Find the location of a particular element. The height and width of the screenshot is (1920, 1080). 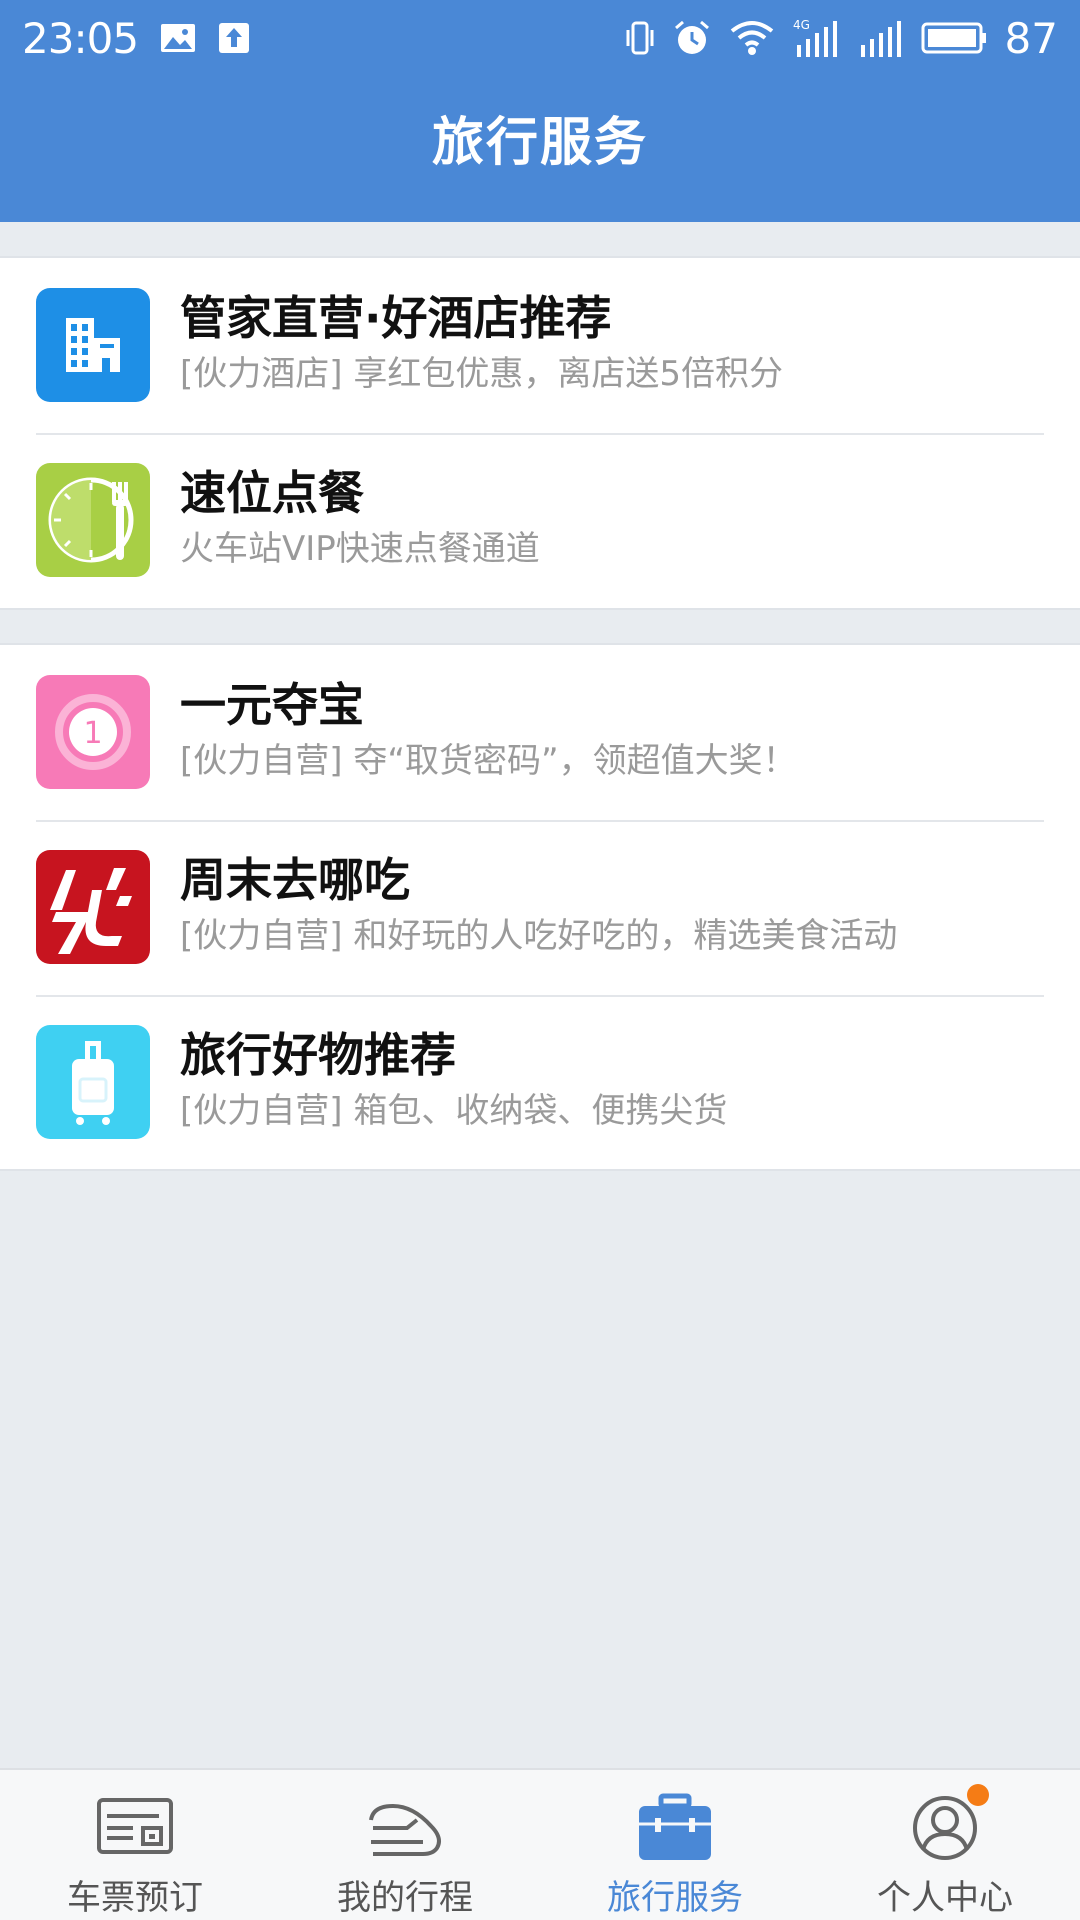

suitcase-icon is located at coordinates (93, 1082).